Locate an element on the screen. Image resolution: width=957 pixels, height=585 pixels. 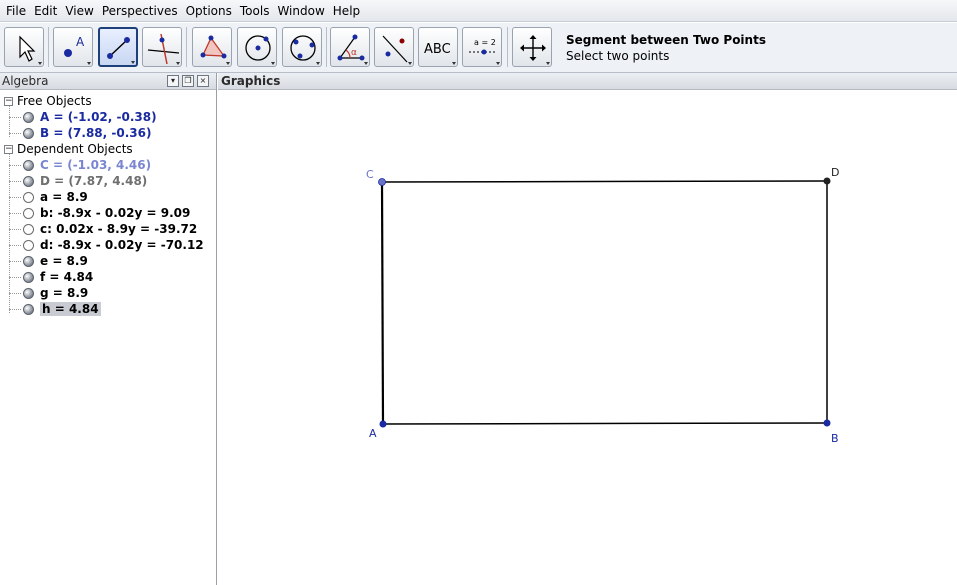
algebra-item: a = 8.9 is located at coordinates (48, 197).